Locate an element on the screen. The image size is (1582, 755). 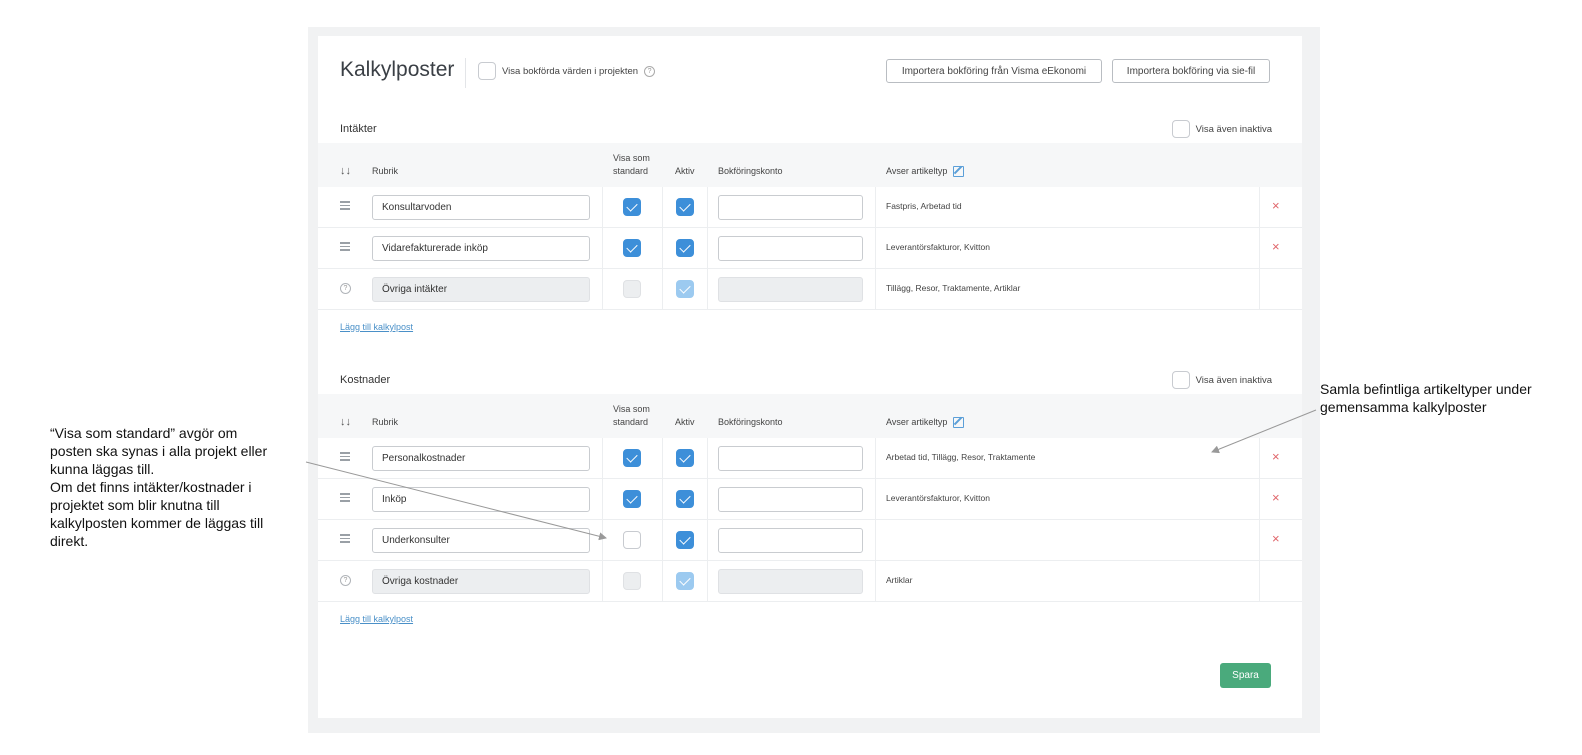
costs-add-link: Lägg till kalkylpost is located at coordinates (376, 619).